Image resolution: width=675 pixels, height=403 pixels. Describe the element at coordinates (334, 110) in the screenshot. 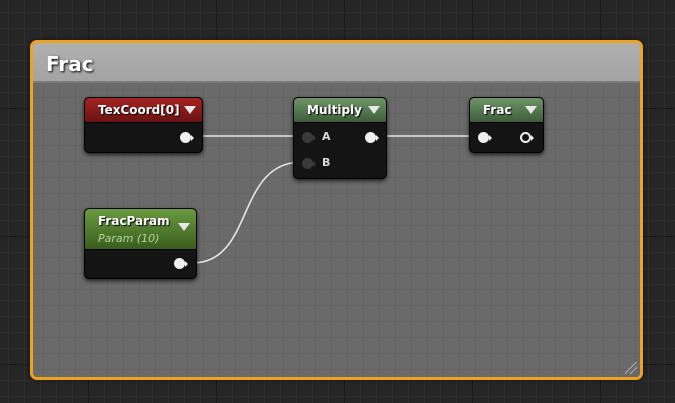

I see `node-multiply-title: Multiply` at that location.